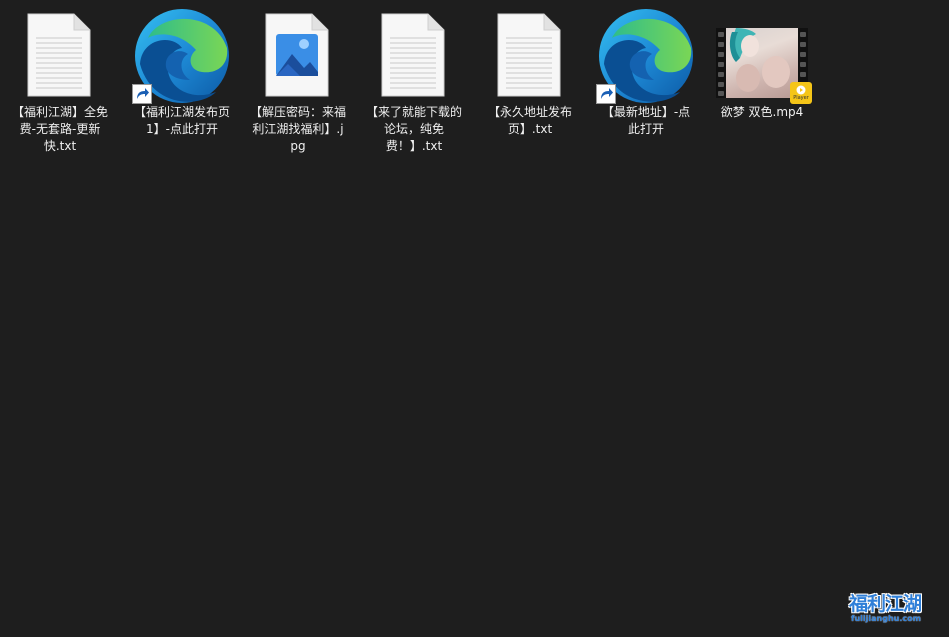  I want to click on file-item-jpg: 【解压密码：来福利江湖找福利】.jpg, so click(298, 81).